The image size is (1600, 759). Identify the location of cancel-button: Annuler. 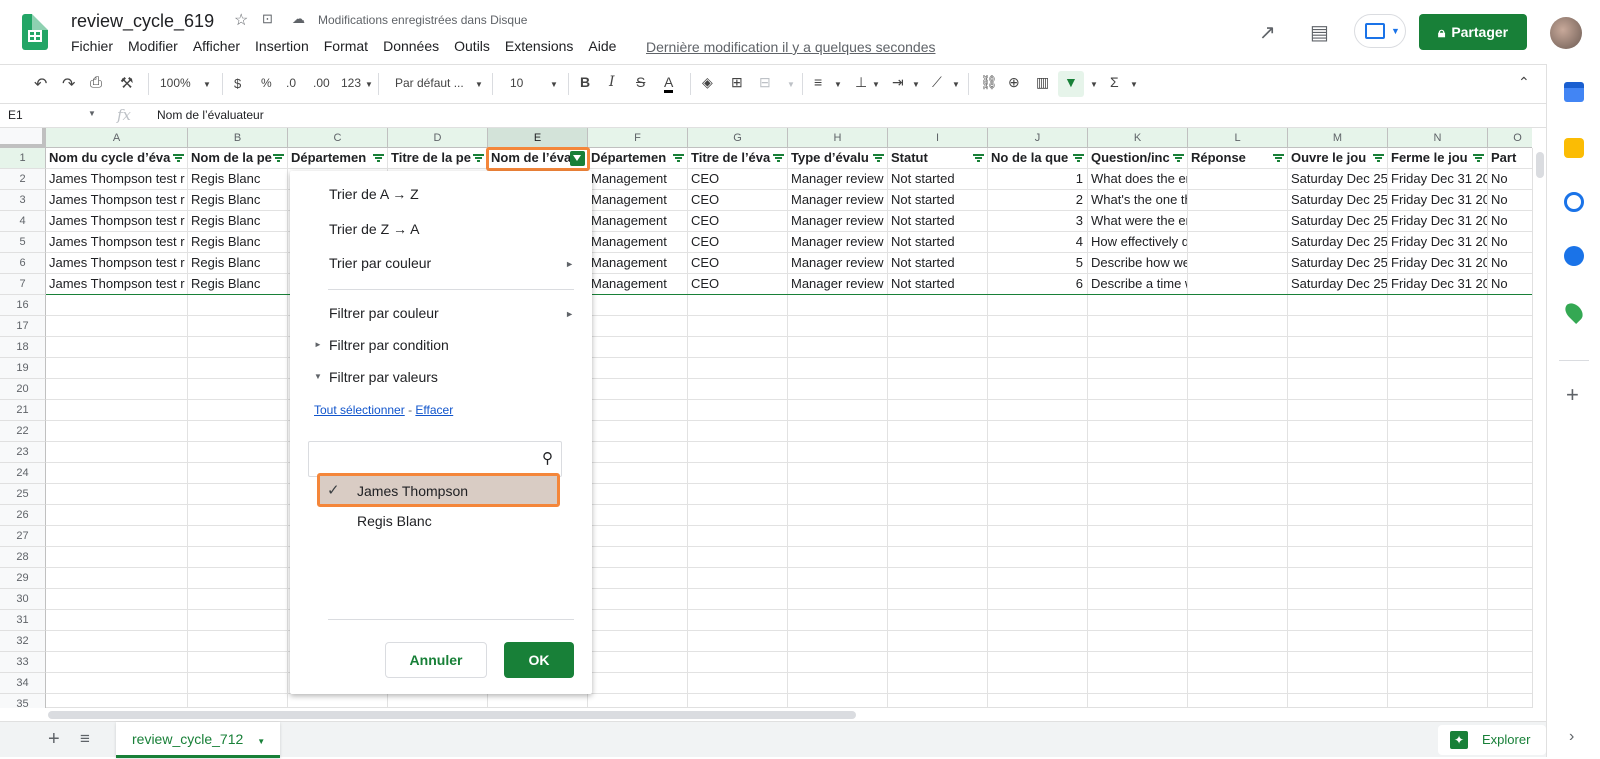
(436, 660).